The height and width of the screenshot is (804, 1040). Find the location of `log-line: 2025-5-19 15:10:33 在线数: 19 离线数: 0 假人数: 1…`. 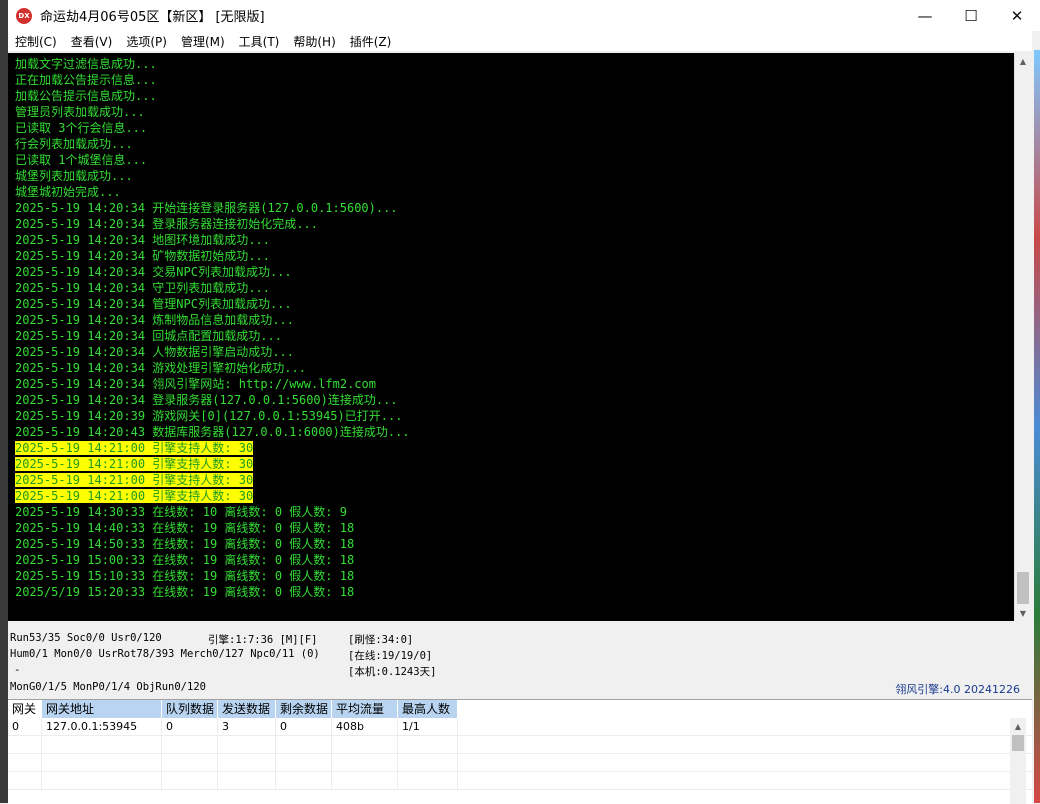

log-line: 2025-5-19 15:10:33 在线数: 19 离线数: 0 假人数: 1… is located at coordinates (514, 576).